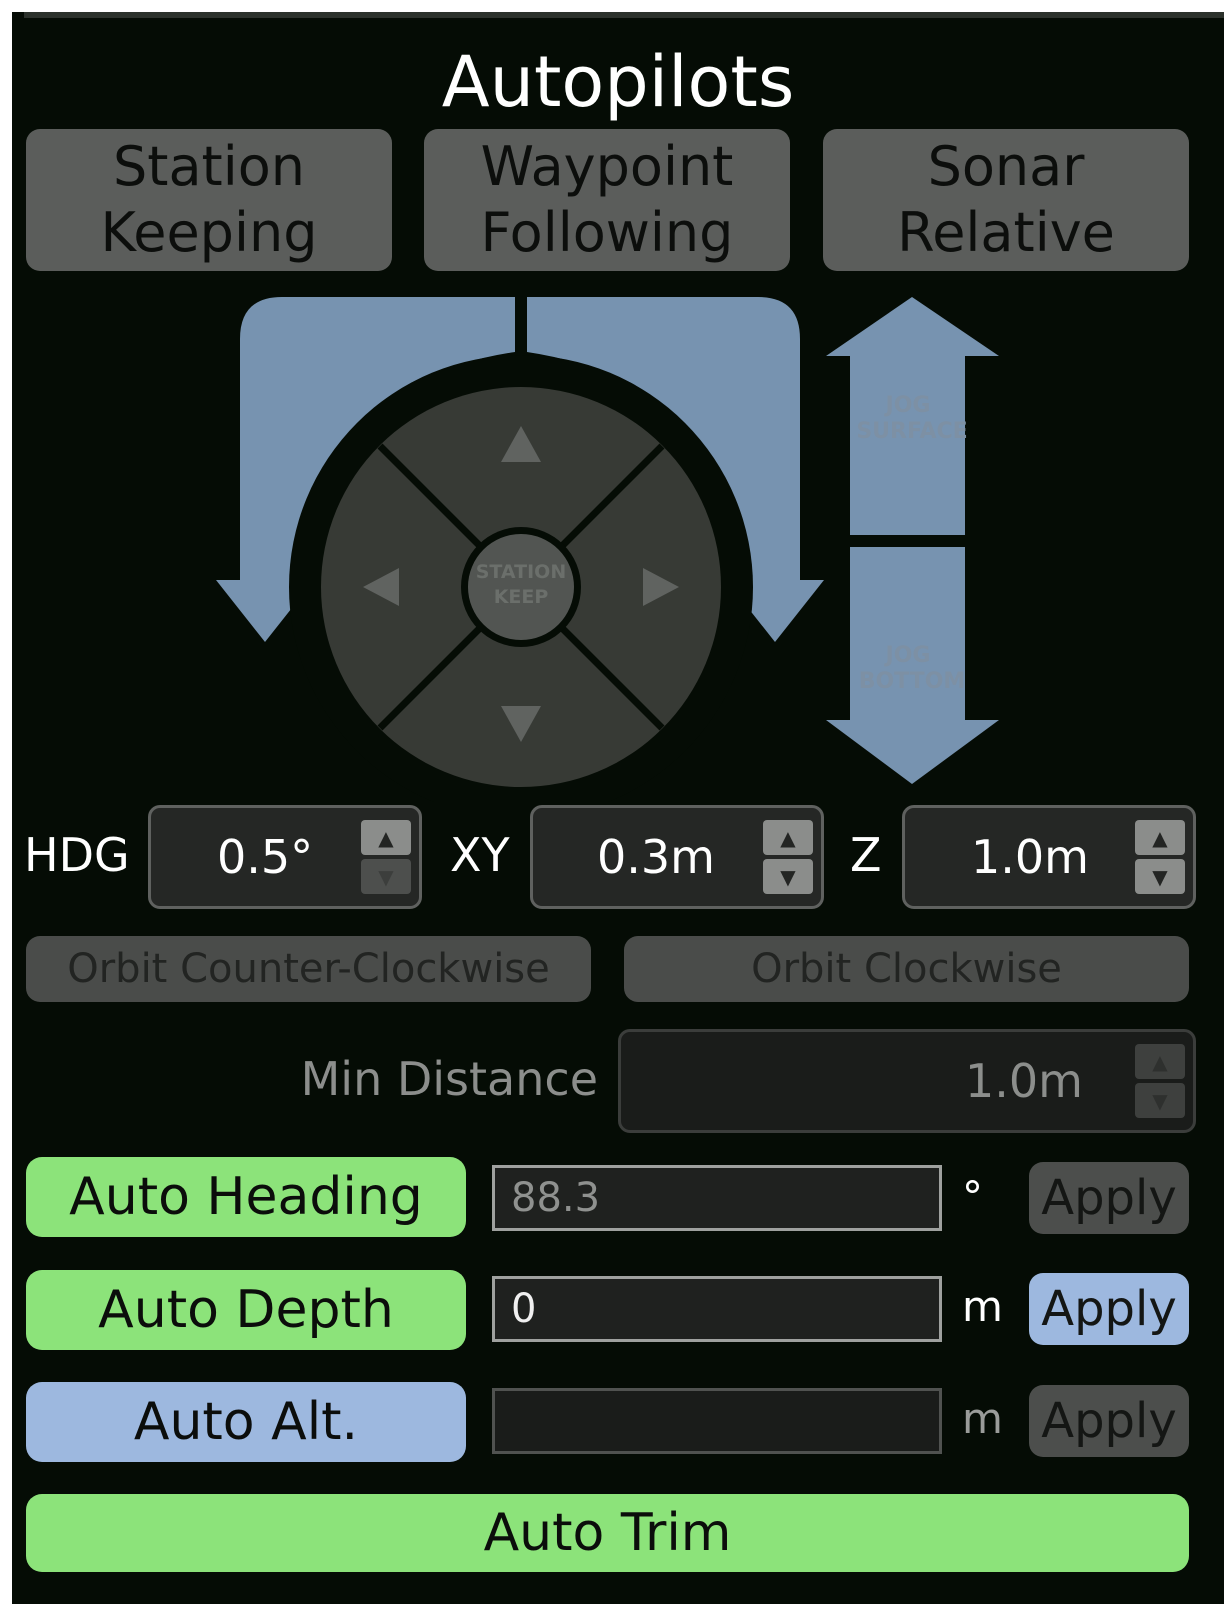 This screenshot has width=1224, height=1604. I want to click on hdg-increase-icon: ▲, so click(386, 837).